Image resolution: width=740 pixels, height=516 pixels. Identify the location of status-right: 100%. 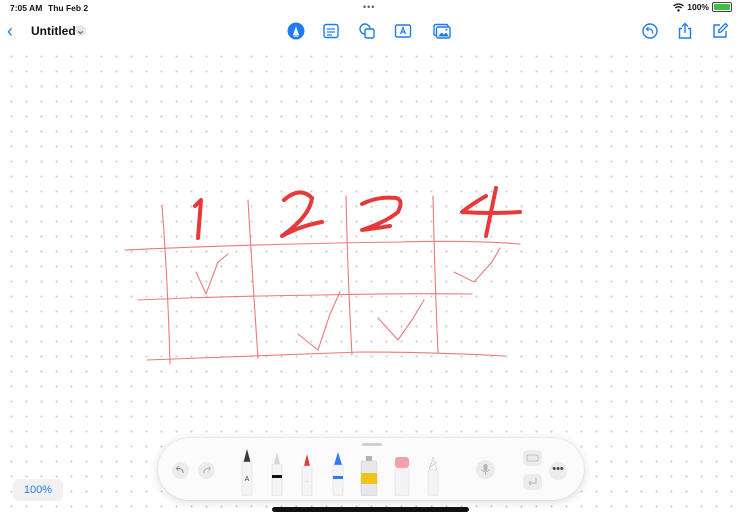
(702, 7).